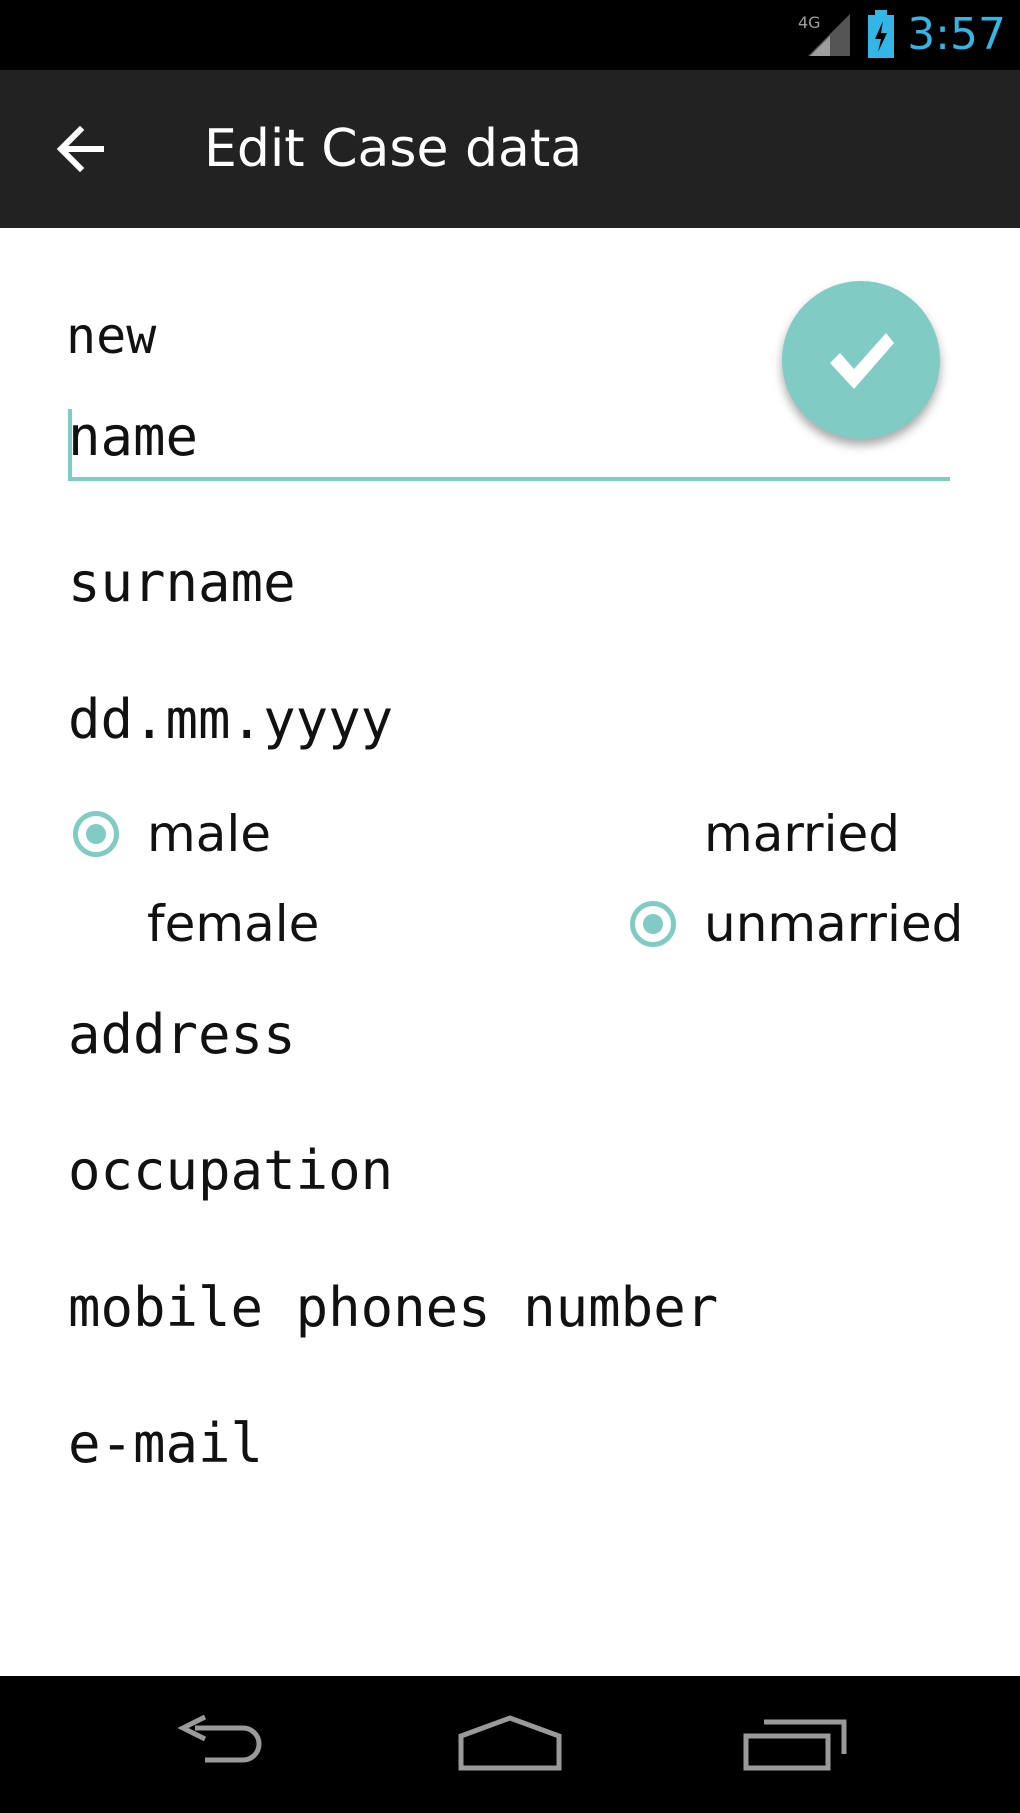 The image size is (1020, 1813). I want to click on marital-option-unmarried: unmarried, so click(796, 924).